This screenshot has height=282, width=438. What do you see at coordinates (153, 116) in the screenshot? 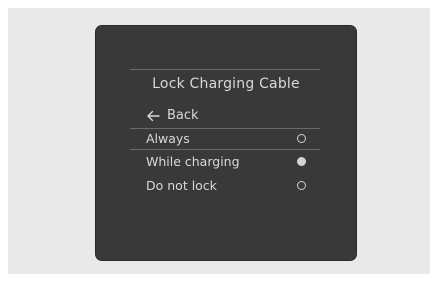
I see `arrow-left-icon` at bounding box center [153, 116].